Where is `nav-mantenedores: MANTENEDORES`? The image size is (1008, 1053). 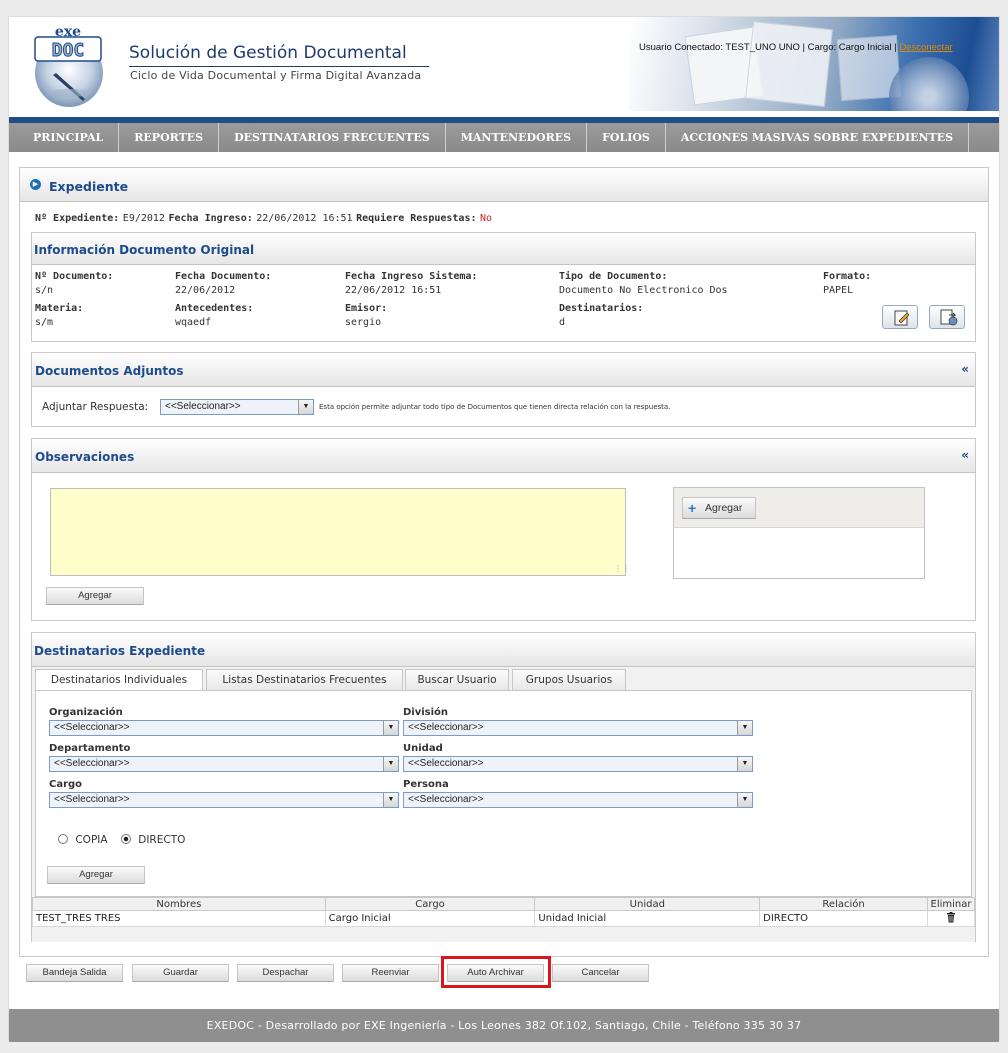 nav-mantenedores: MANTENEDORES is located at coordinates (517, 137).